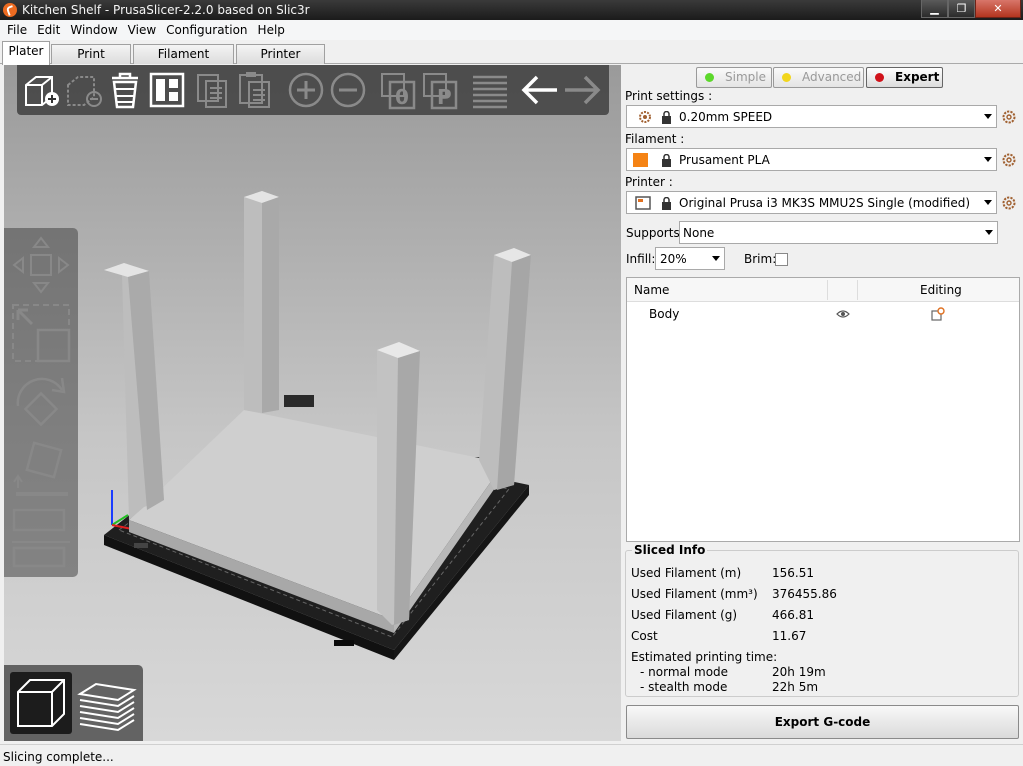 The width and height of the screenshot is (1023, 766). What do you see at coordinates (664, 314) in the screenshot?
I see `object-name: Body` at bounding box center [664, 314].